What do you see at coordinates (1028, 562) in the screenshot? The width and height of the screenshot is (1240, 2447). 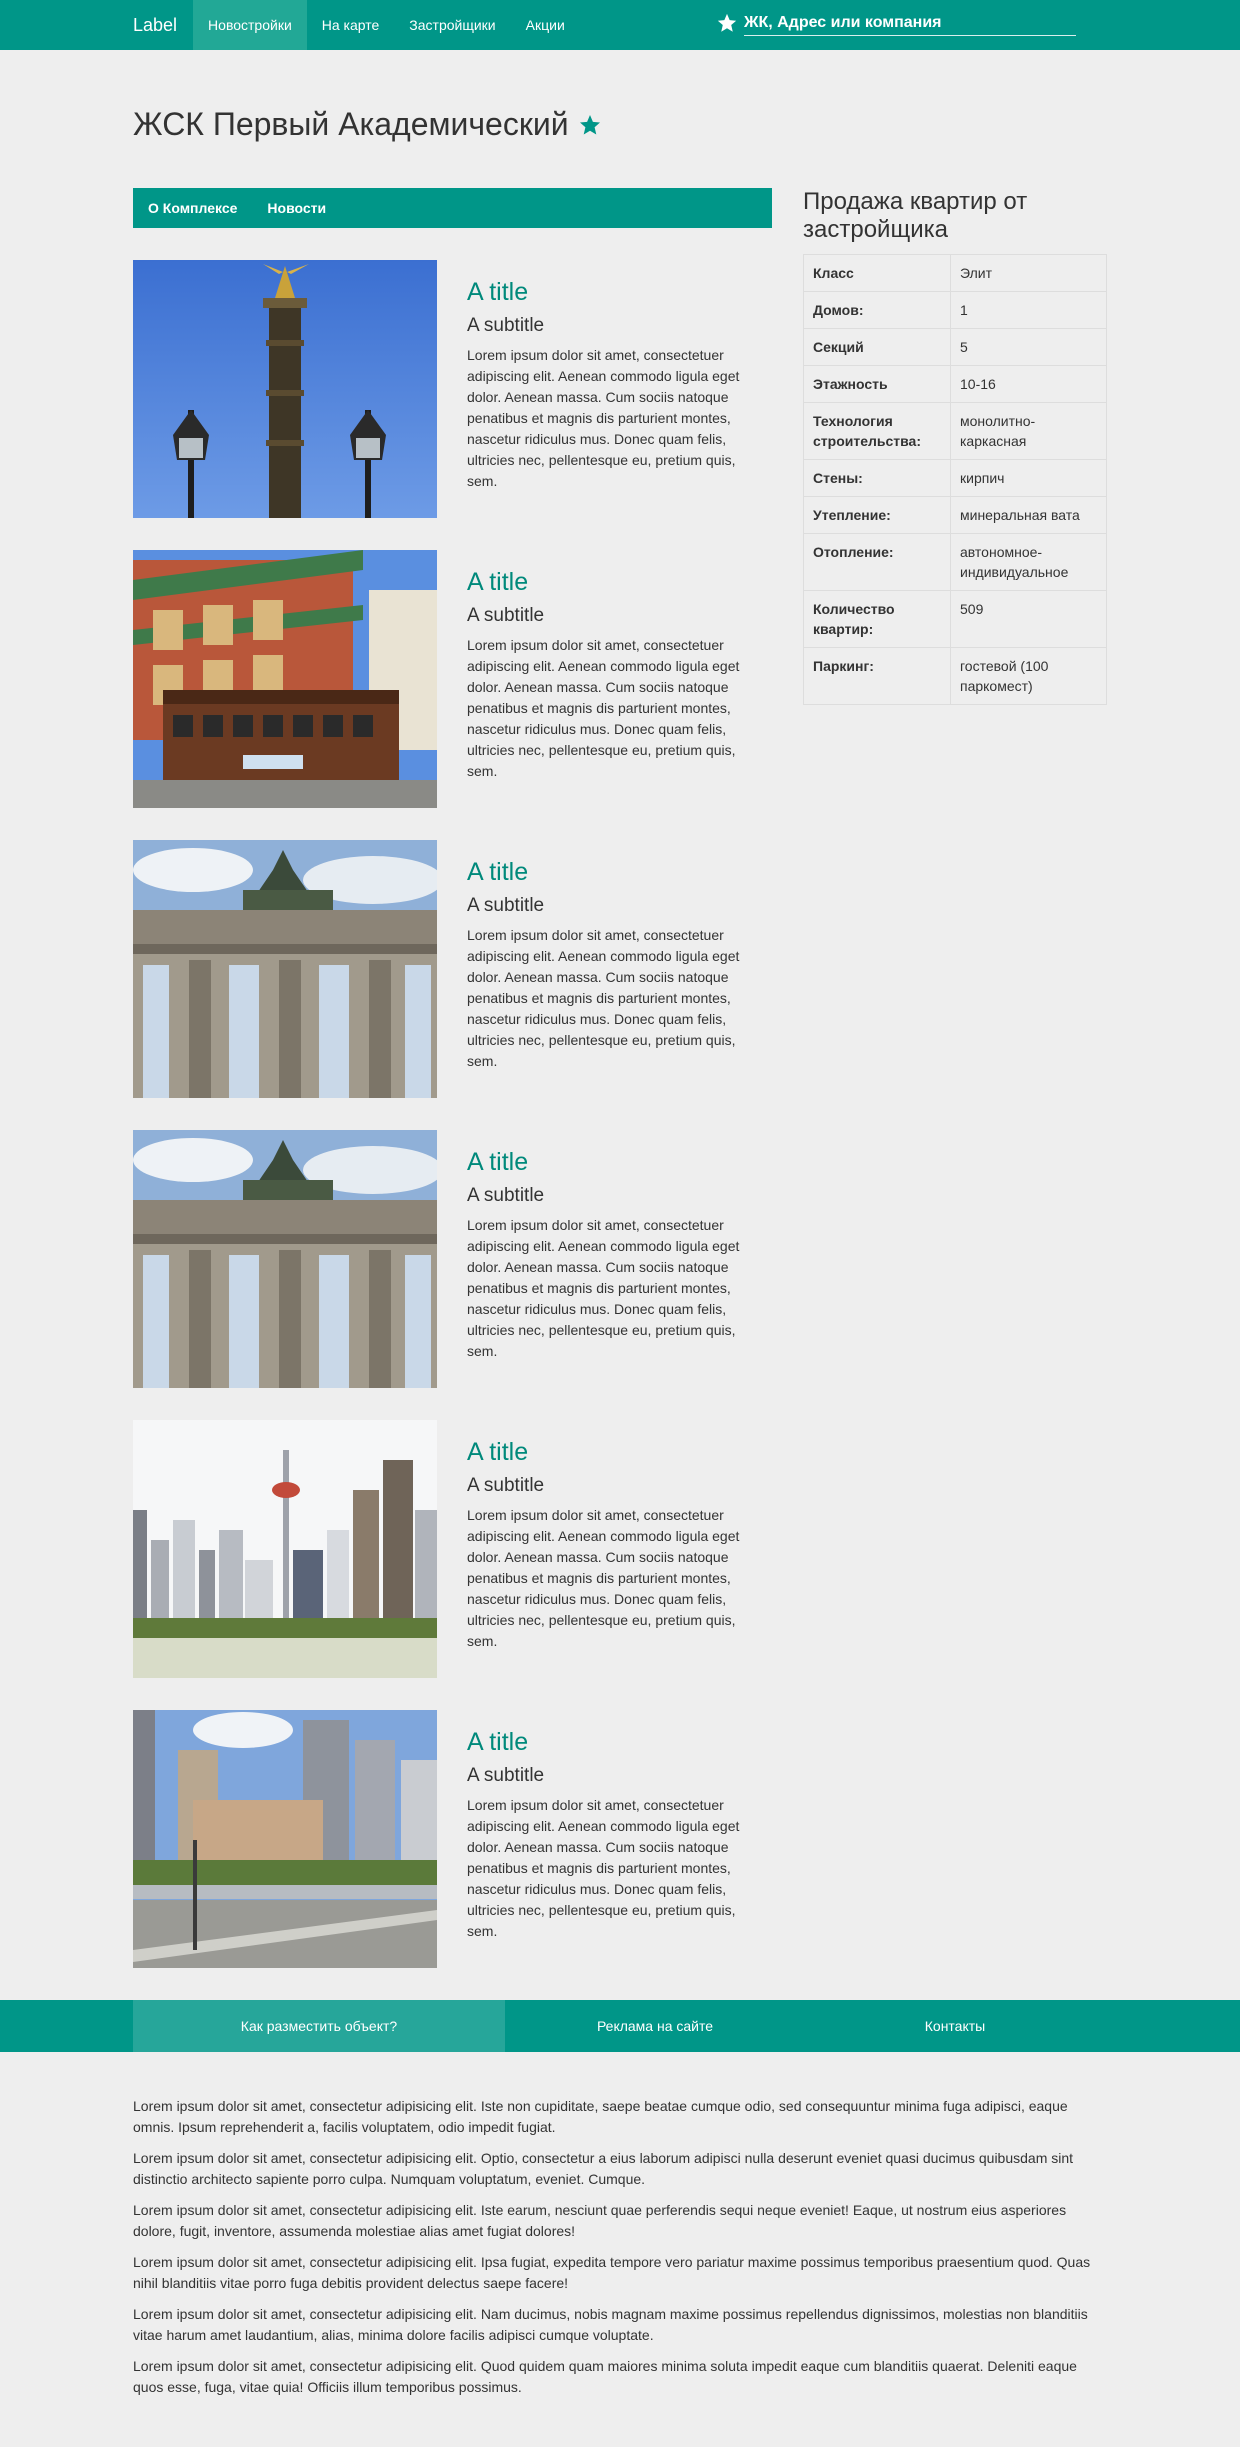 I see `property-value: автономное-индивидуальное` at bounding box center [1028, 562].